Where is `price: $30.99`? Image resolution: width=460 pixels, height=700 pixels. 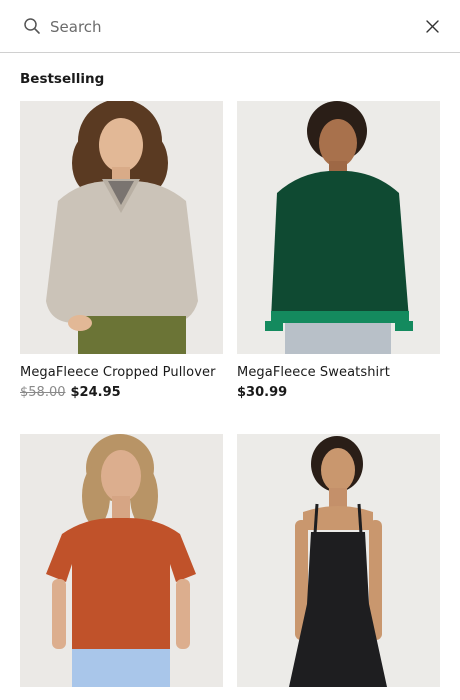 price: $30.99 is located at coordinates (262, 392).